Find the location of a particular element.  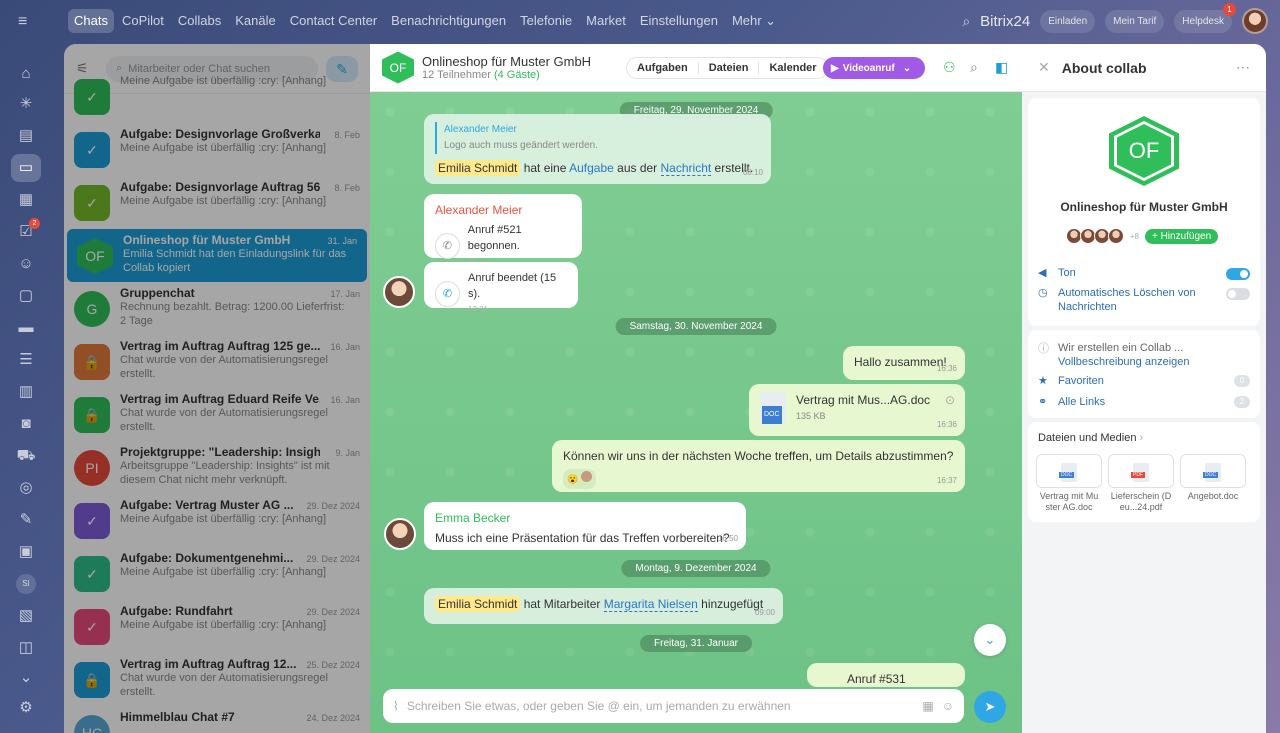

paperclip-icon: ⌇ is located at coordinates (396, 706).